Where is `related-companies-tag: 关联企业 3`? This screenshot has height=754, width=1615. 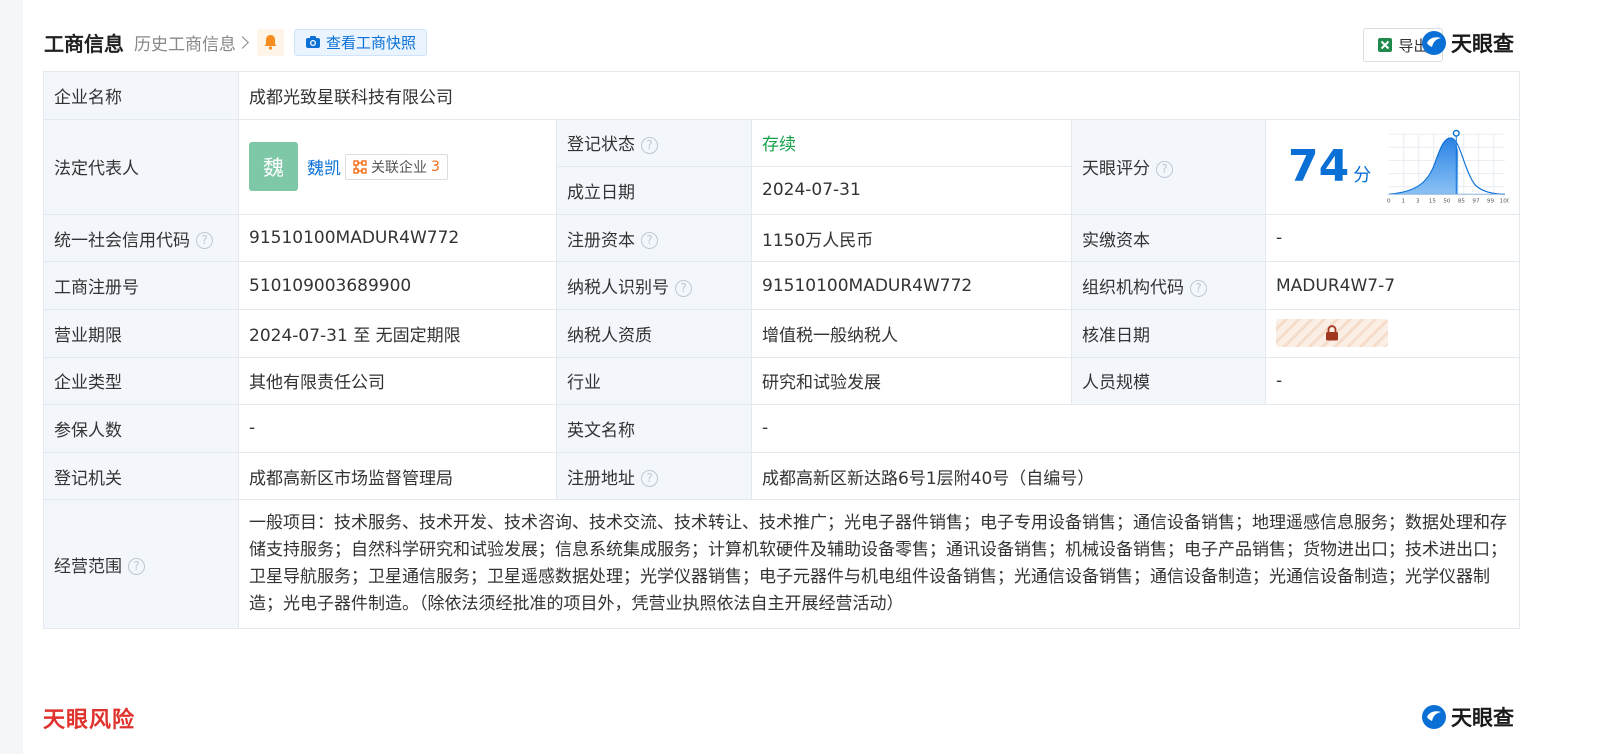
related-companies-tag: 关联企业 3 is located at coordinates (396, 166).